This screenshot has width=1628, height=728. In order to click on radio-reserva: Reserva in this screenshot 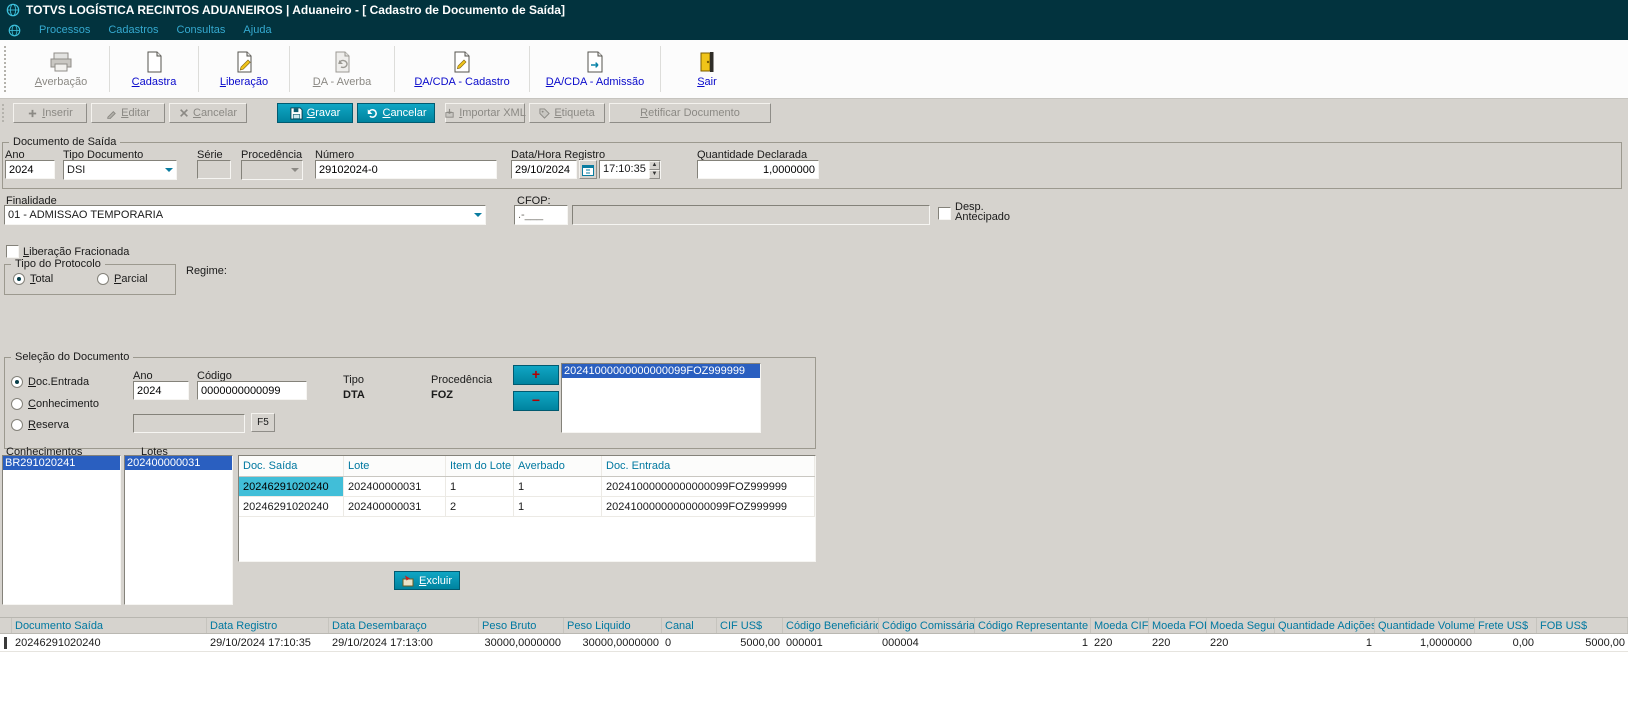, I will do `click(40, 425)`.